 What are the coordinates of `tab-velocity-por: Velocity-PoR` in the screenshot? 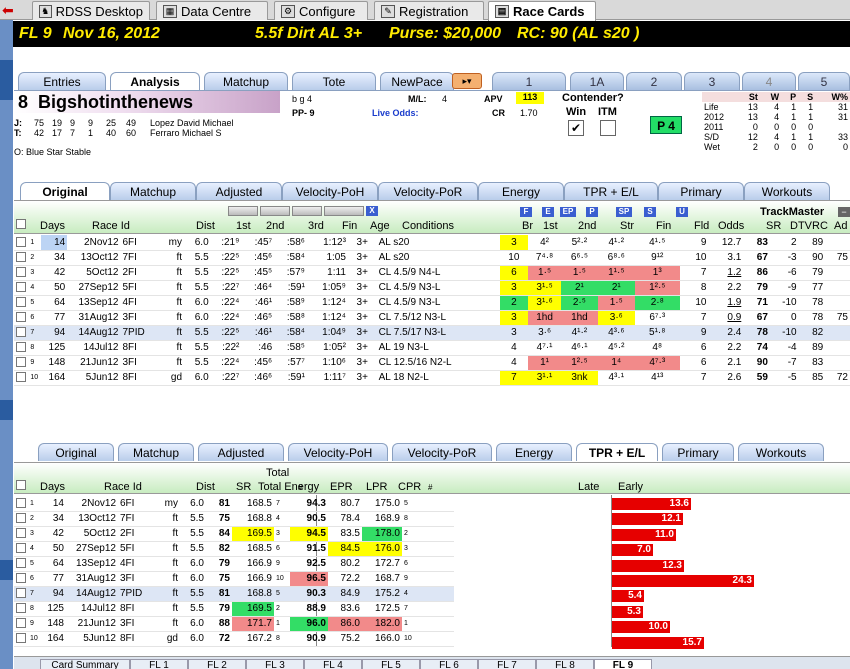 It's located at (428, 191).